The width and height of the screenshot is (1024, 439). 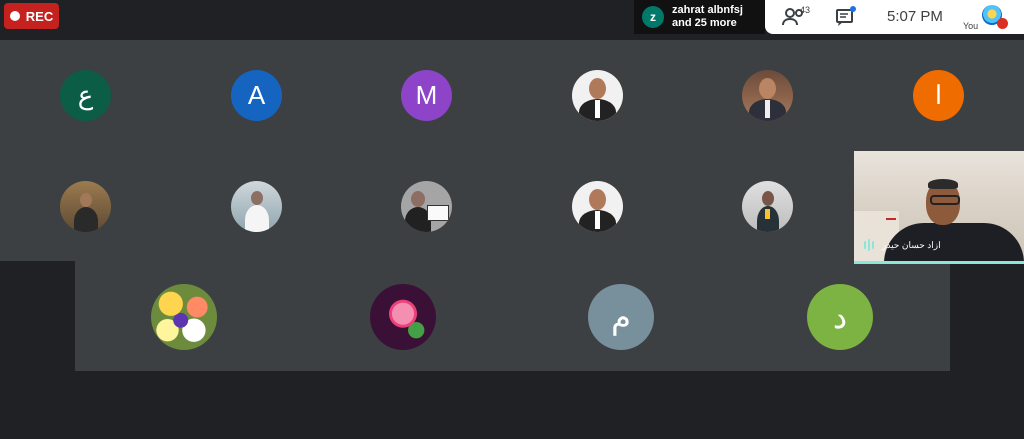 What do you see at coordinates (14, 16) in the screenshot?
I see `record-dot-icon` at bounding box center [14, 16].